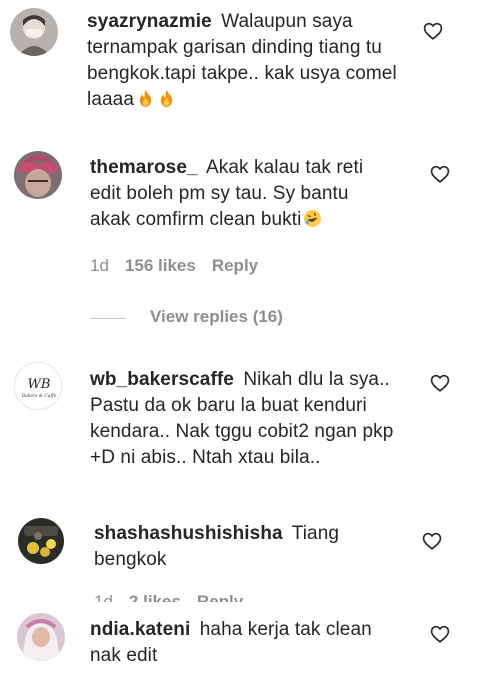 Image resolution: width=480 pixels, height=682 pixels. What do you see at coordinates (188, 533) in the screenshot?
I see `comment-username: shashashushishisha` at bounding box center [188, 533].